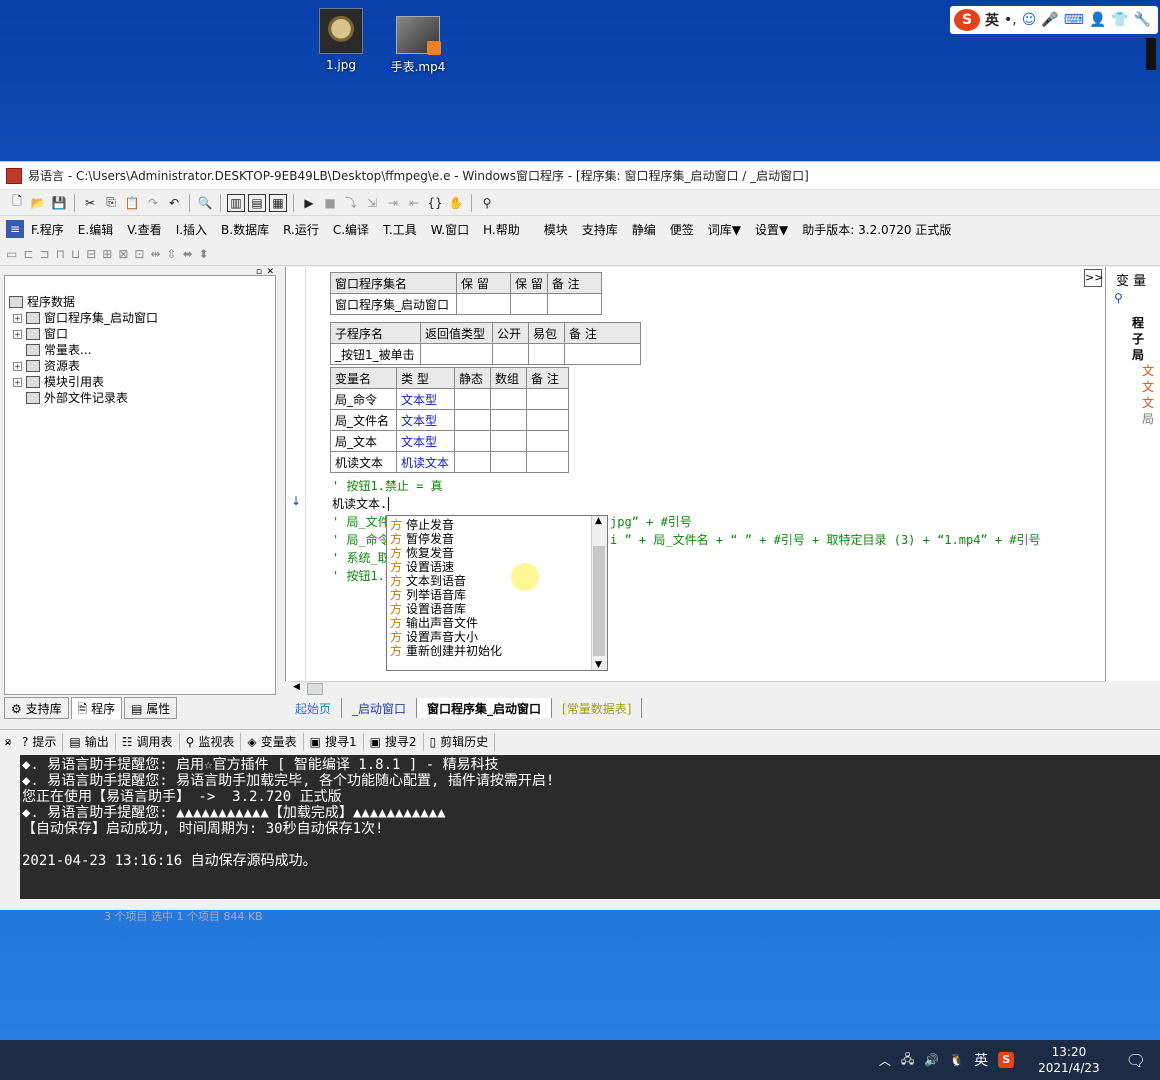 This screenshot has width=1160, height=1080. Describe the element at coordinates (1069, 1060) in the screenshot. I see `clock: 13:20 2021/4/23` at that location.